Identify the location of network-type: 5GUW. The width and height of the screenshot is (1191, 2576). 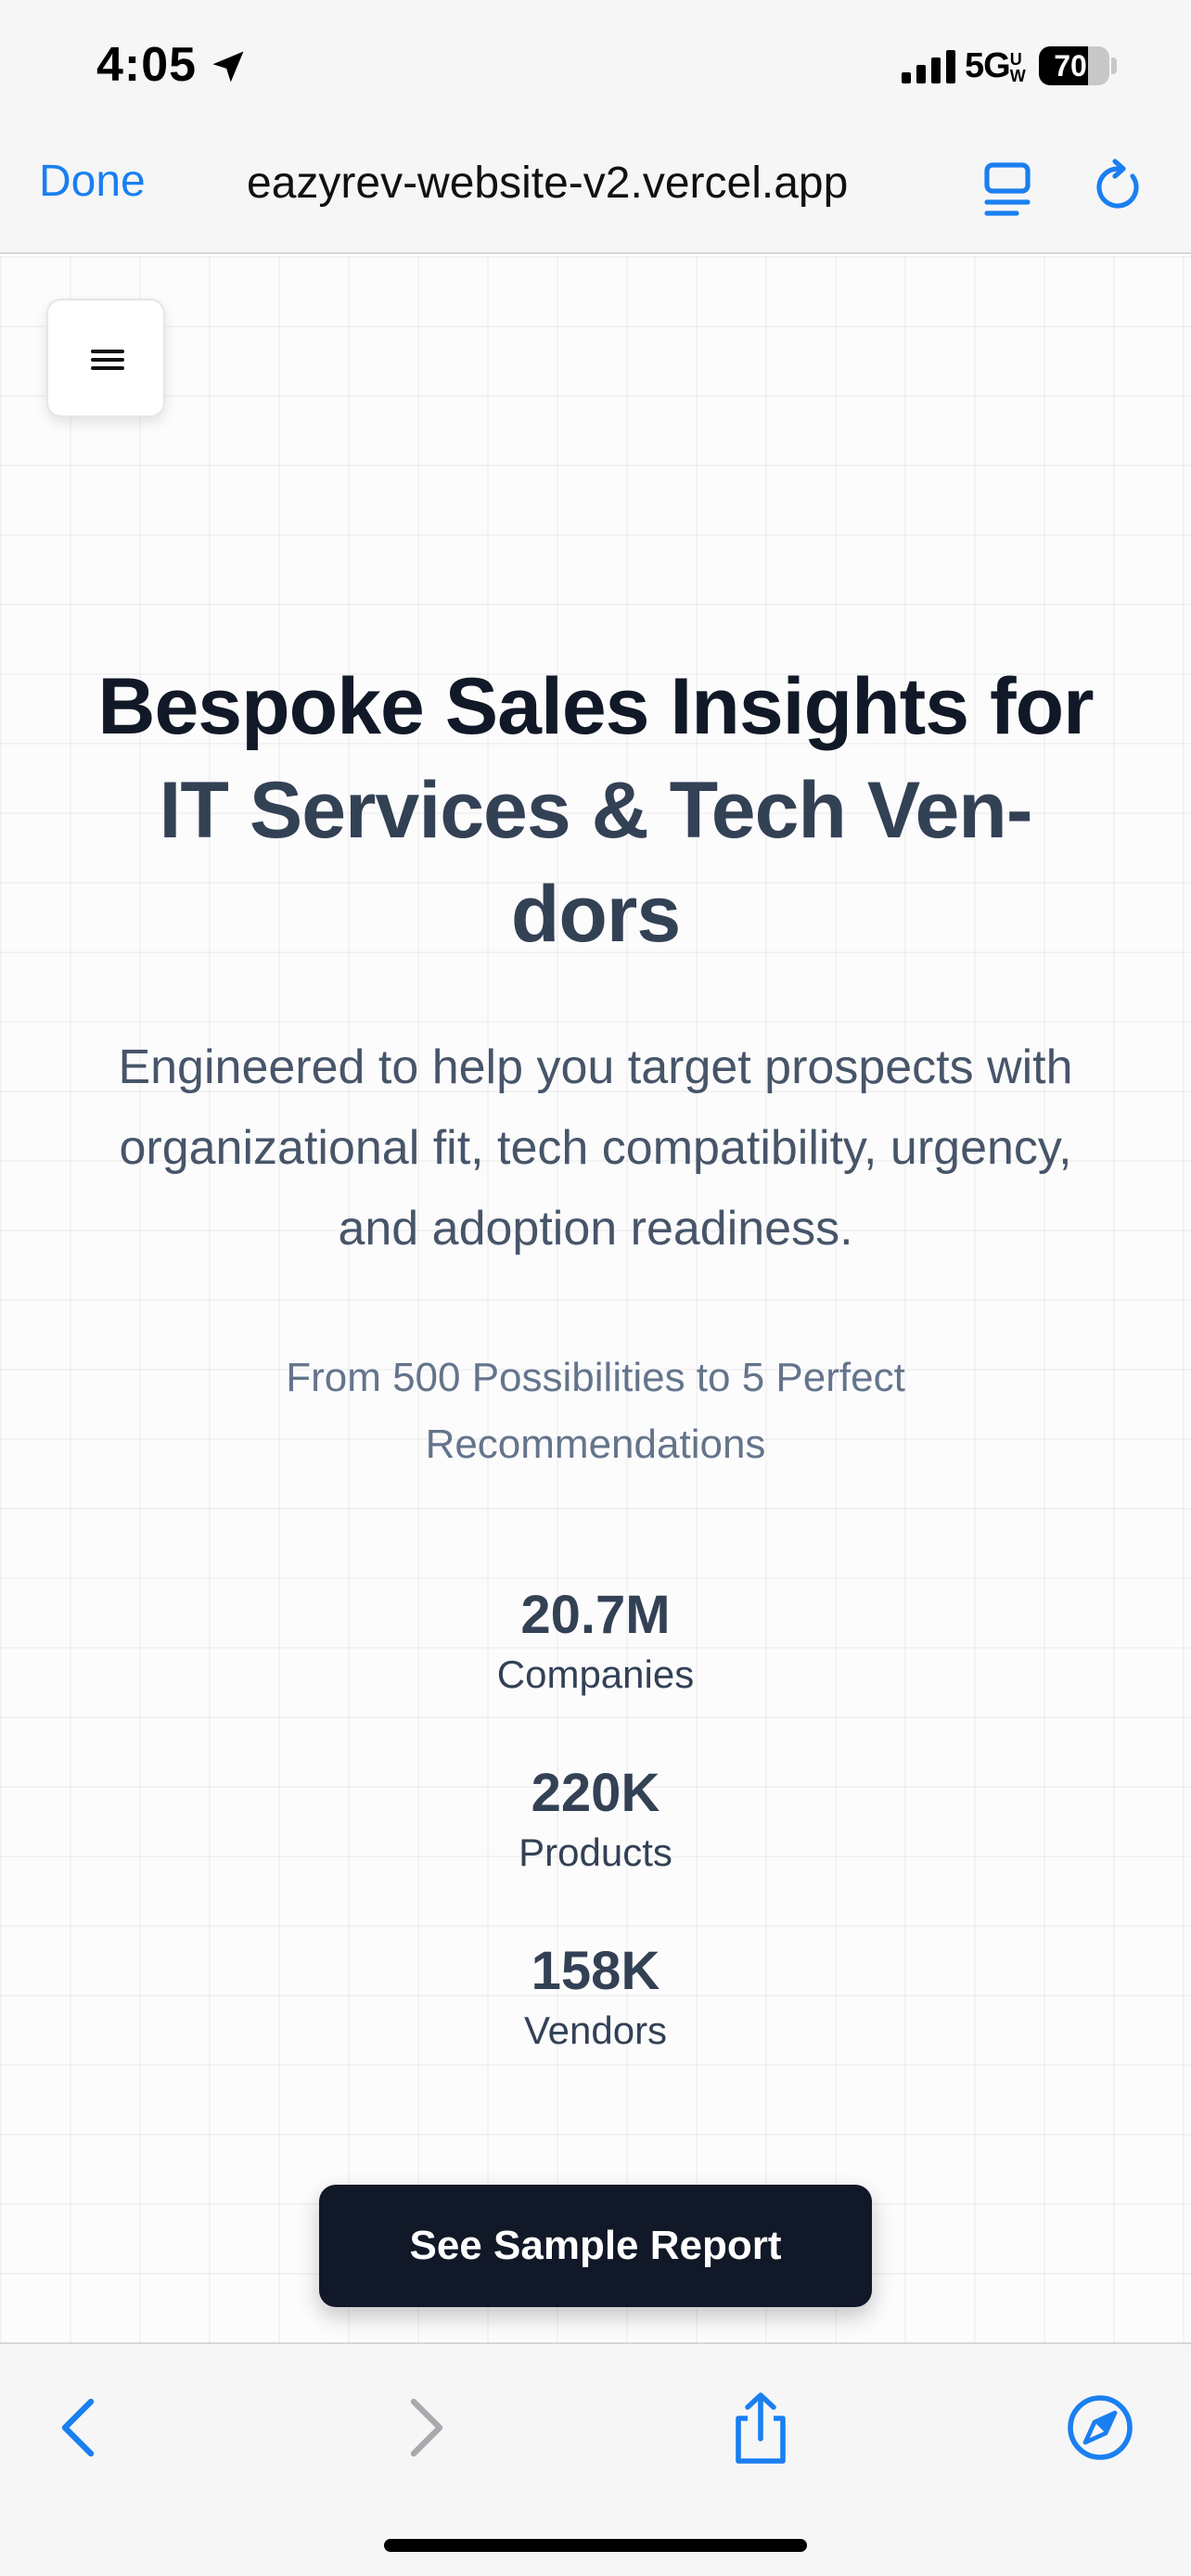
(997, 66).